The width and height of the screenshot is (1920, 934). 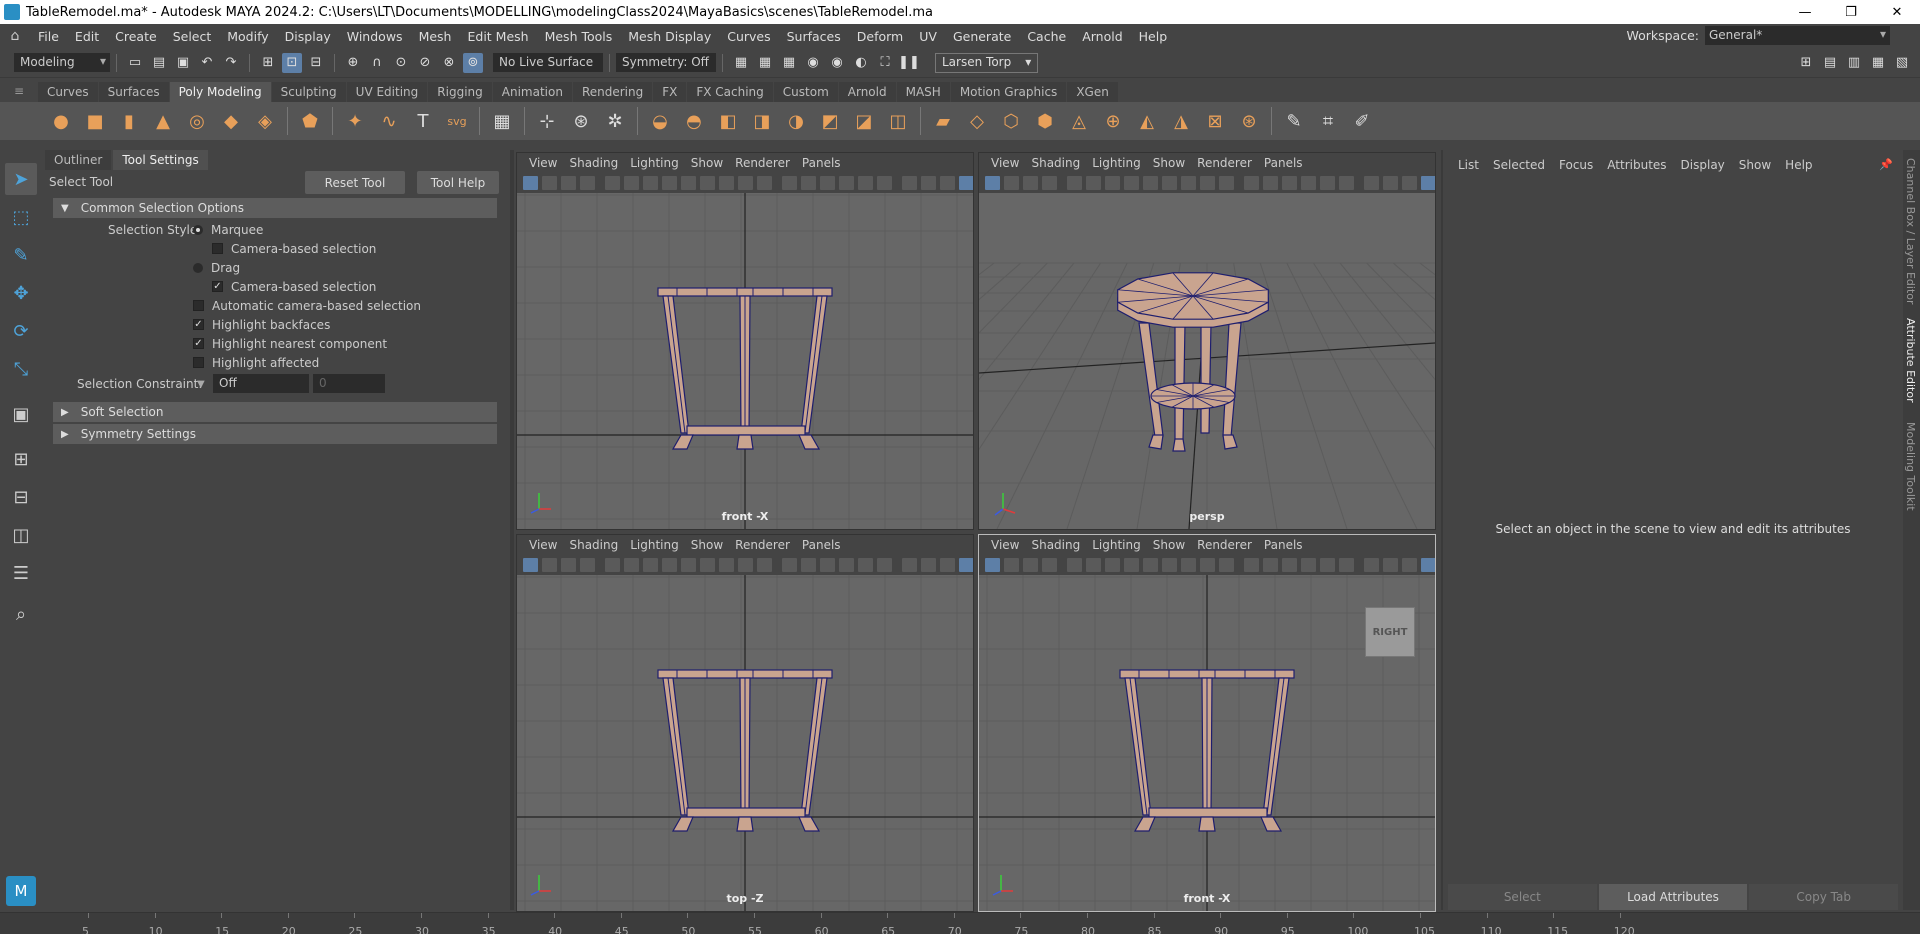 I want to click on combine-icon: ◒, so click(x=660, y=121).